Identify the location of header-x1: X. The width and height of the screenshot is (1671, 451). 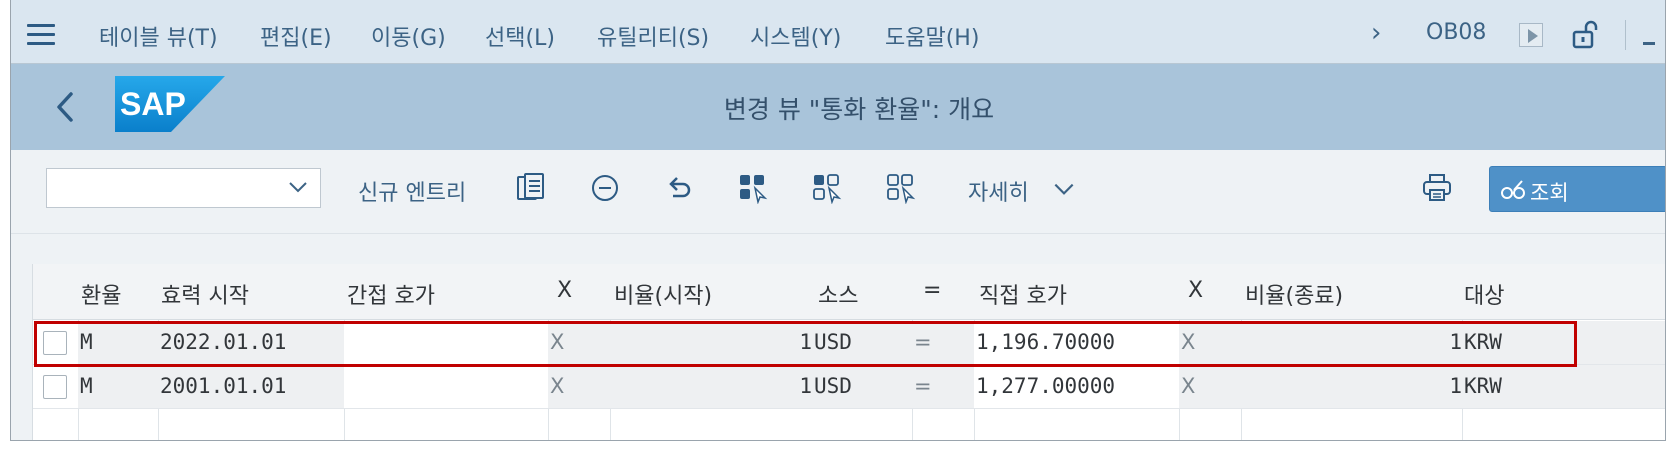
(564, 290).